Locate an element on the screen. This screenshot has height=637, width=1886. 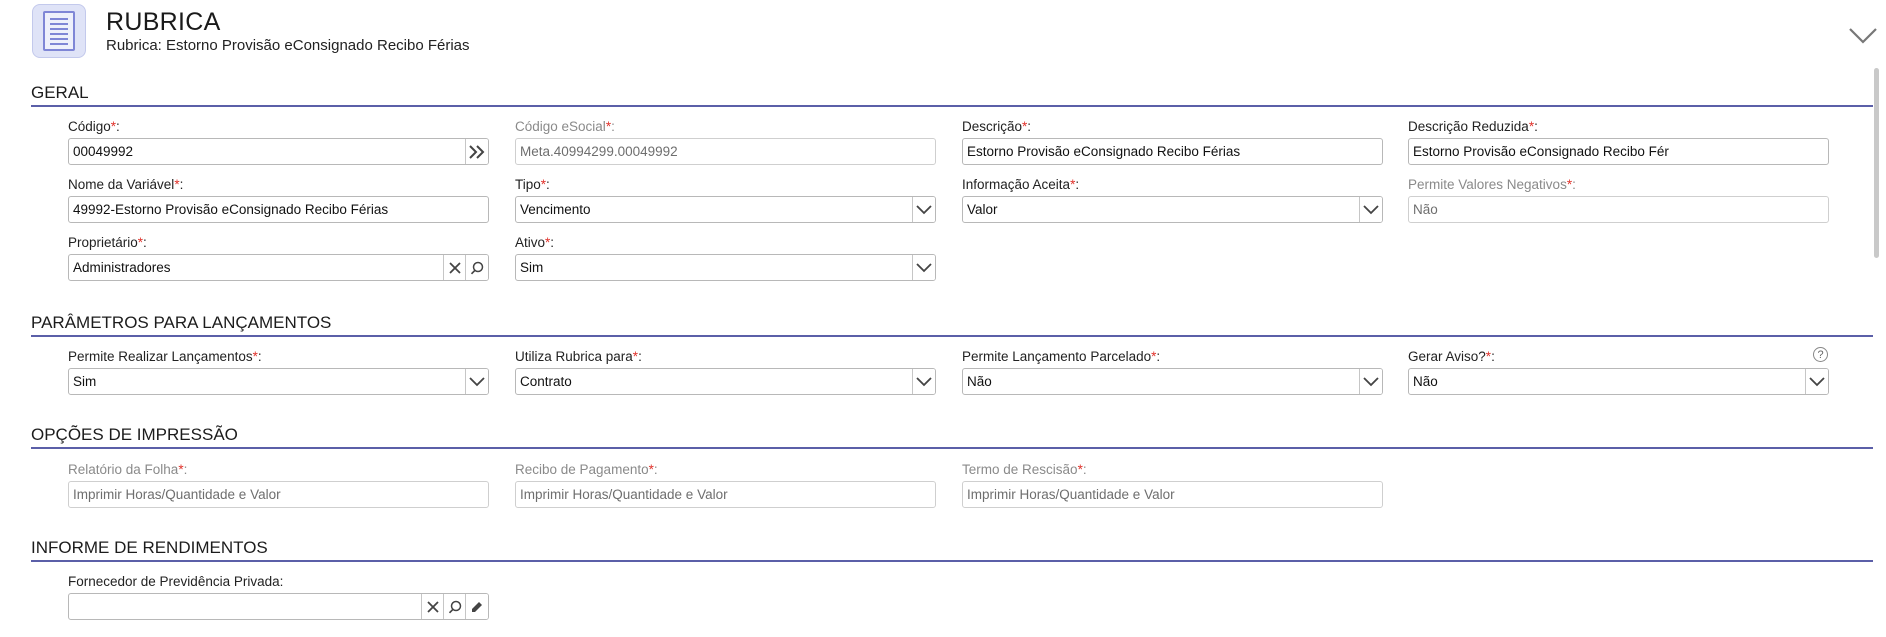
edit-pencil-icon is located at coordinates (476, 606).